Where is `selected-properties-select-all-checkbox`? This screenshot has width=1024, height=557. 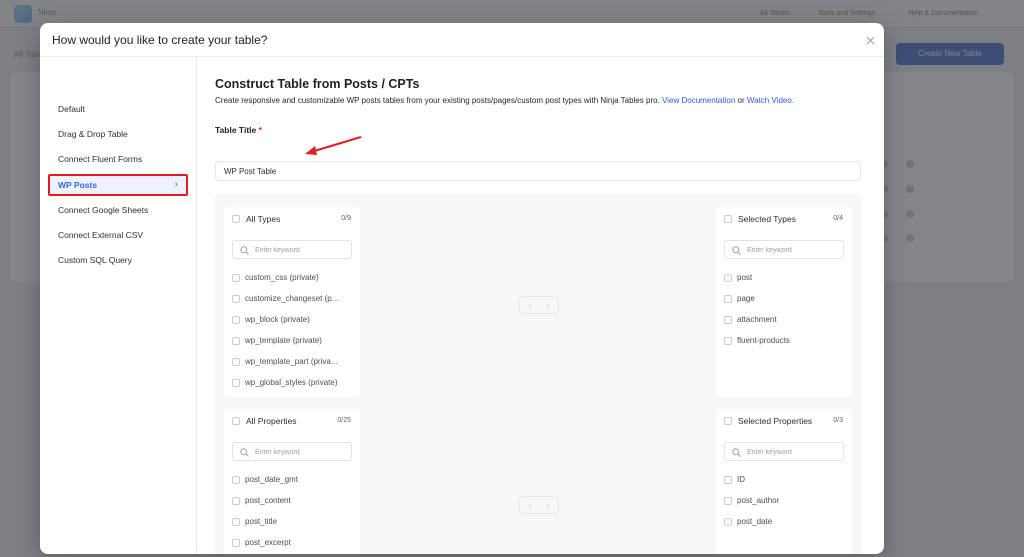
selected-properties-select-all-checkbox is located at coordinates (728, 421).